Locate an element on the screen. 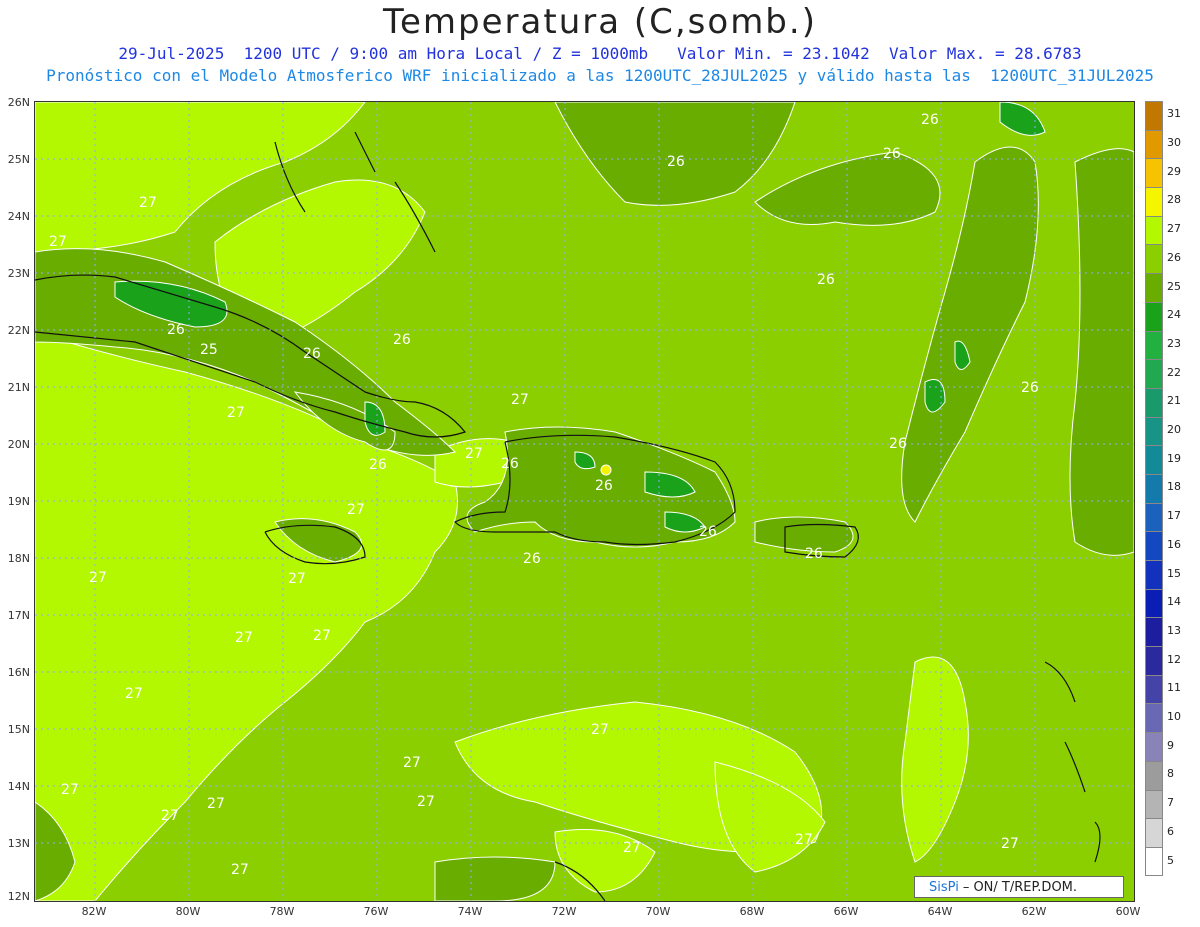 The height and width of the screenshot is (927, 1200). lon-label-66w: 66W is located at coordinates (846, 911).